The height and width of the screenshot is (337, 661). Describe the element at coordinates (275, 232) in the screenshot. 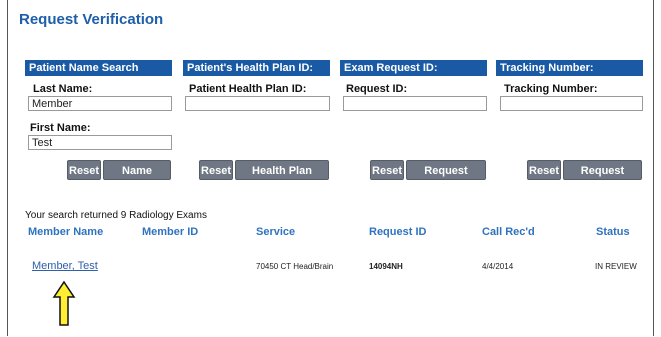

I see `column-service: Service` at that location.